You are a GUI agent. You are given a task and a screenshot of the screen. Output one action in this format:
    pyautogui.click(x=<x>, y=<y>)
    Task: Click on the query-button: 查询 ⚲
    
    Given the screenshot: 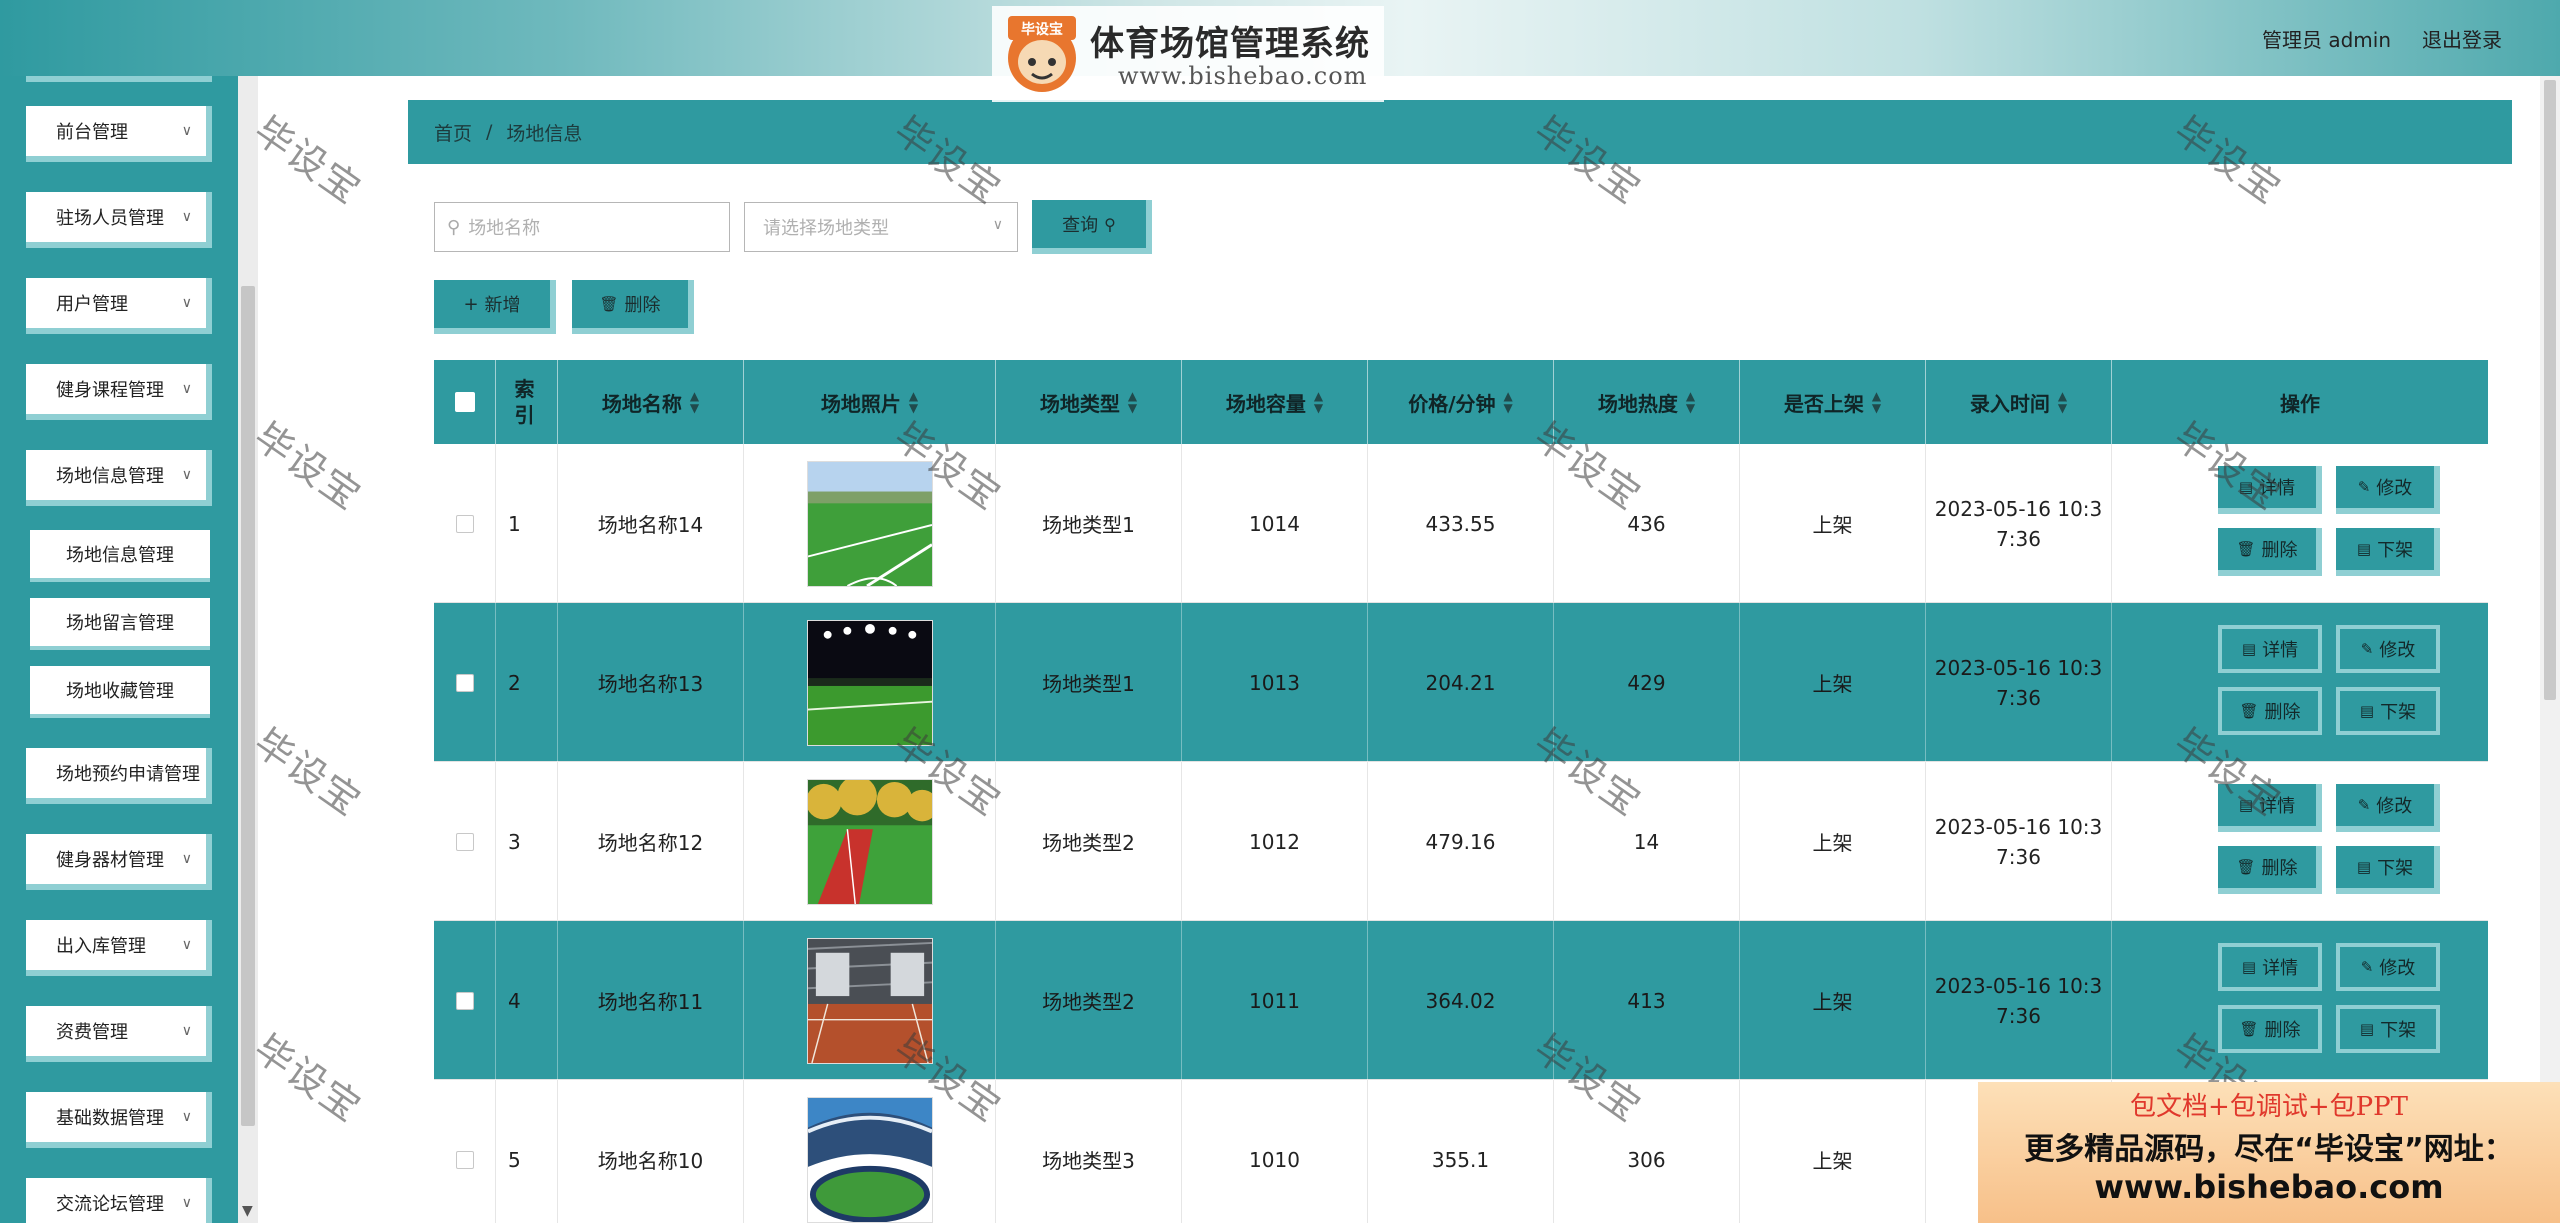 What is the action you would take?
    pyautogui.click(x=1092, y=227)
    